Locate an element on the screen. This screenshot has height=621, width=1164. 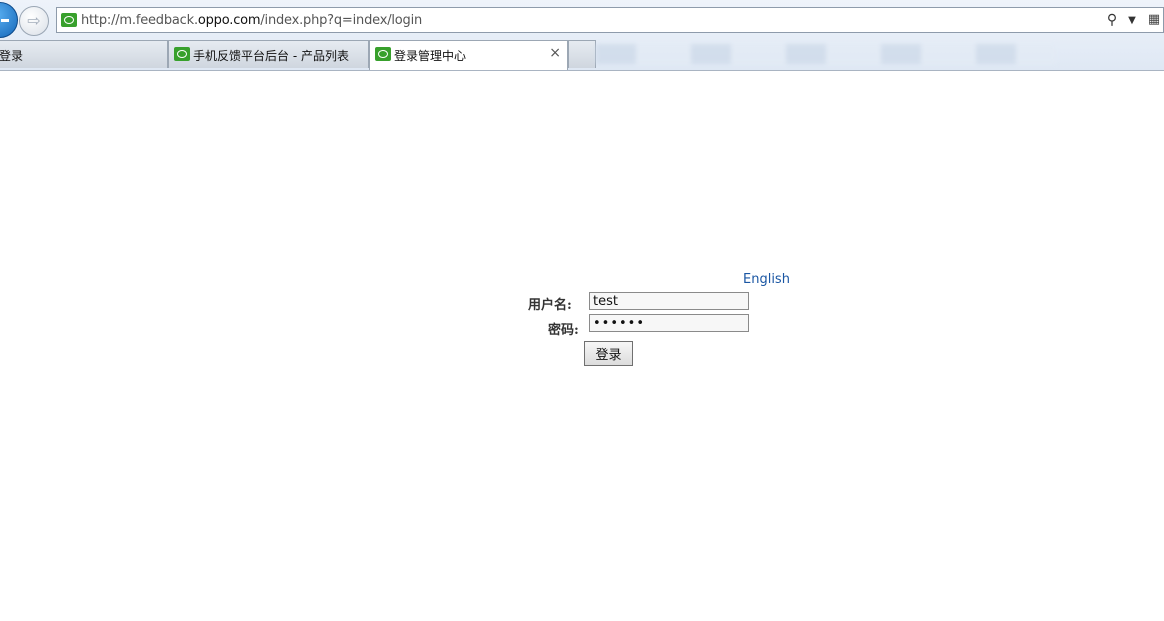
password-label: 密码: is located at coordinates (563, 330).